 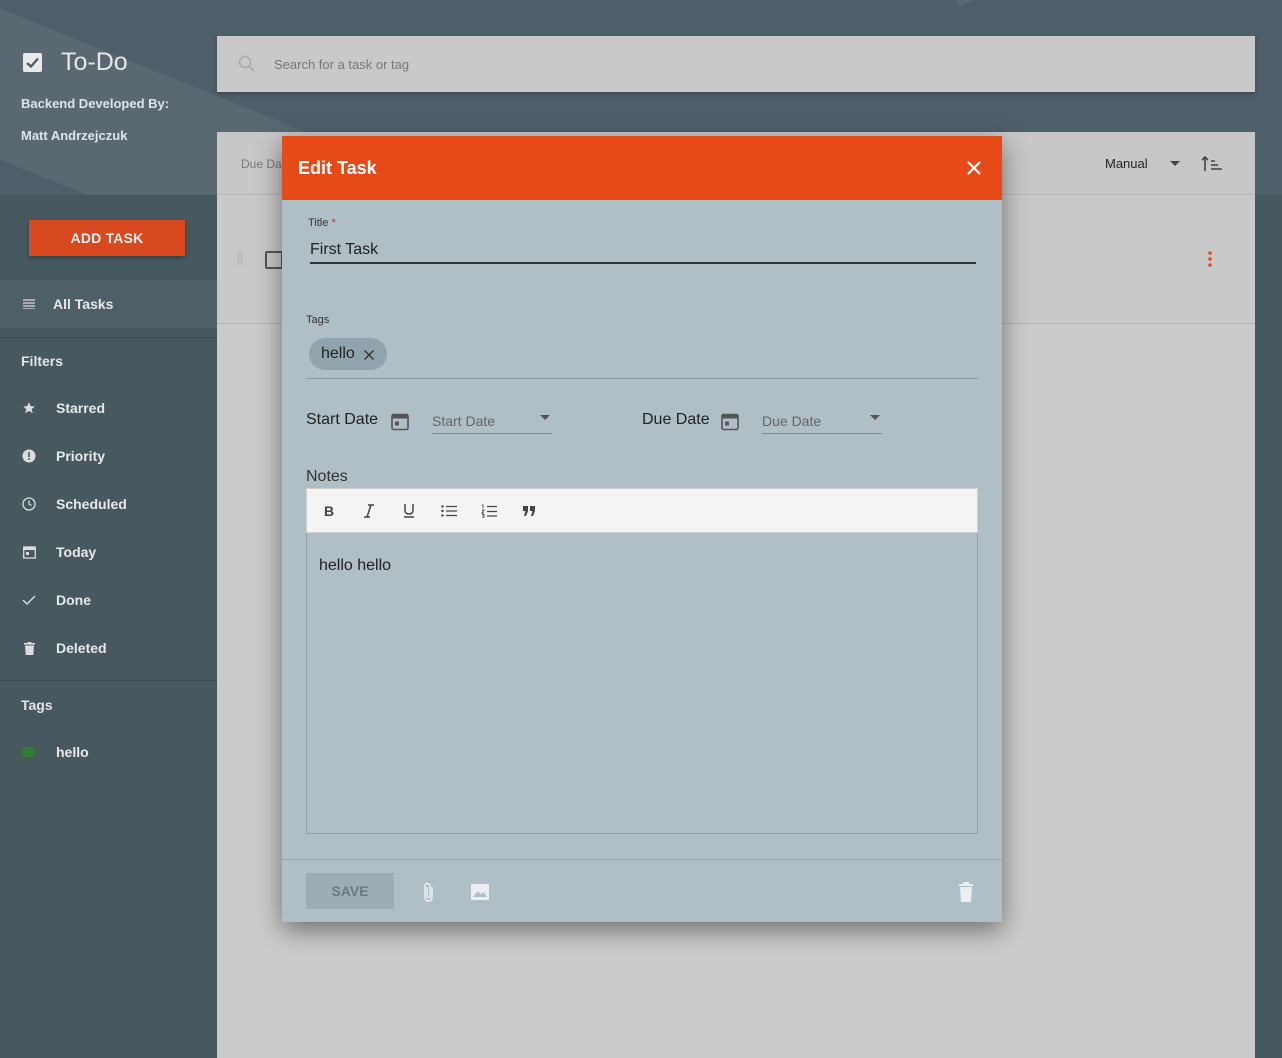 I want to click on task-checkbox, so click(x=274, y=260).